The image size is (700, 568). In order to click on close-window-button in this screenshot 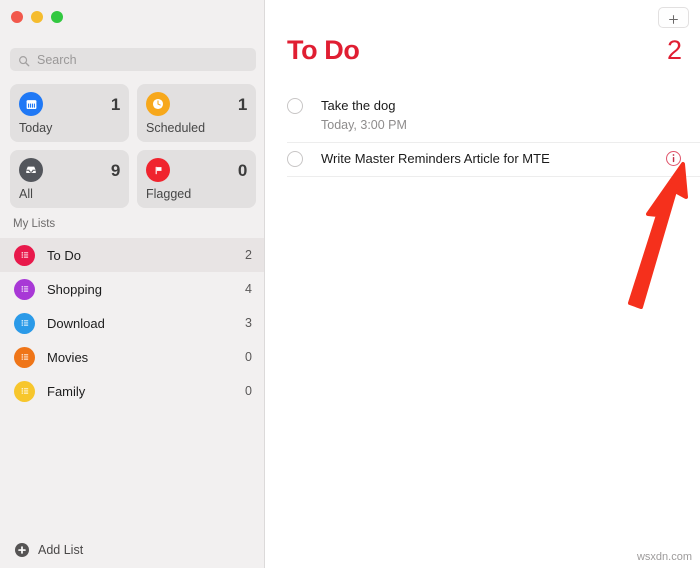, I will do `click(17, 17)`.